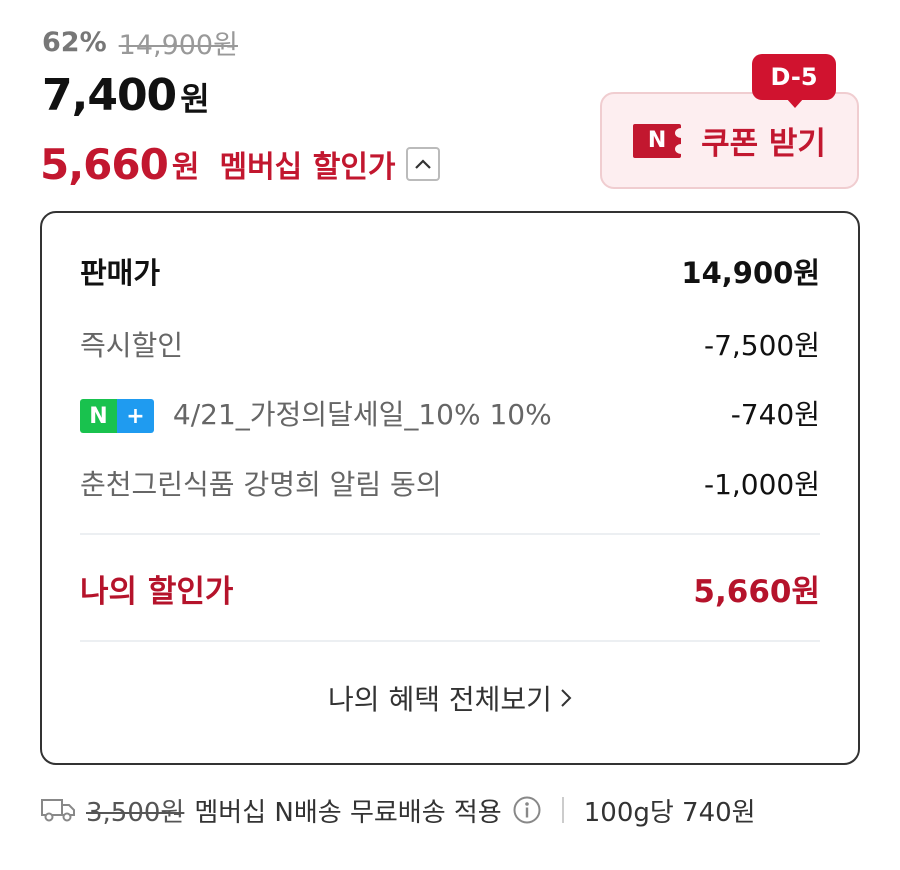  What do you see at coordinates (450, 344) in the screenshot?
I see `instant-discount-row: 즉시할인 -7,500원` at bounding box center [450, 344].